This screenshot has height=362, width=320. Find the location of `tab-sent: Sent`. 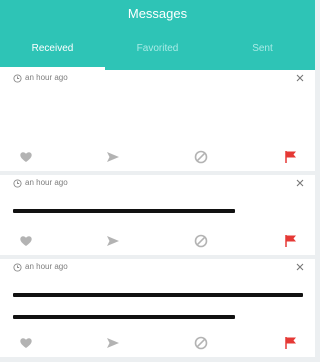

tab-sent: Sent is located at coordinates (262, 55).